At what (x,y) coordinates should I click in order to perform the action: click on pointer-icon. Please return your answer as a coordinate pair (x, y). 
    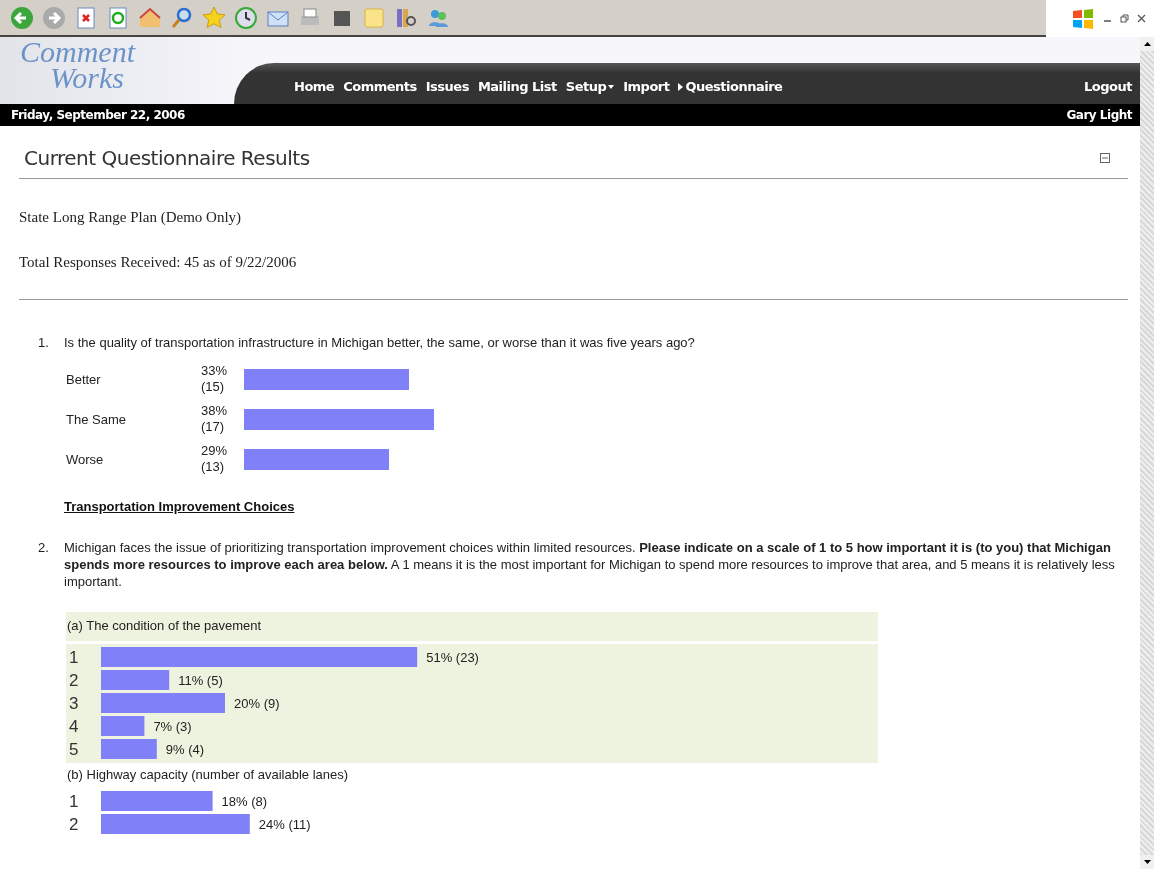
    Looking at the image, I should click on (681, 86).